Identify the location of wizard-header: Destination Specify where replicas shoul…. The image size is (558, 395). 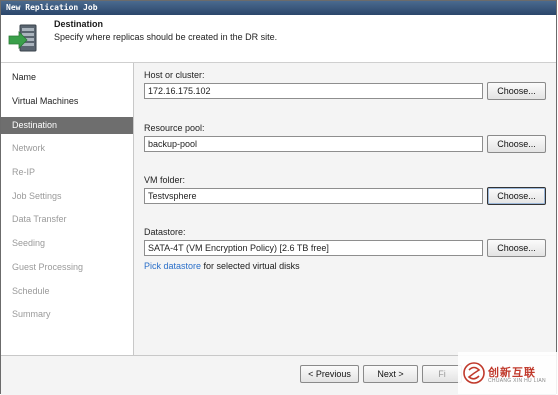
(278, 39).